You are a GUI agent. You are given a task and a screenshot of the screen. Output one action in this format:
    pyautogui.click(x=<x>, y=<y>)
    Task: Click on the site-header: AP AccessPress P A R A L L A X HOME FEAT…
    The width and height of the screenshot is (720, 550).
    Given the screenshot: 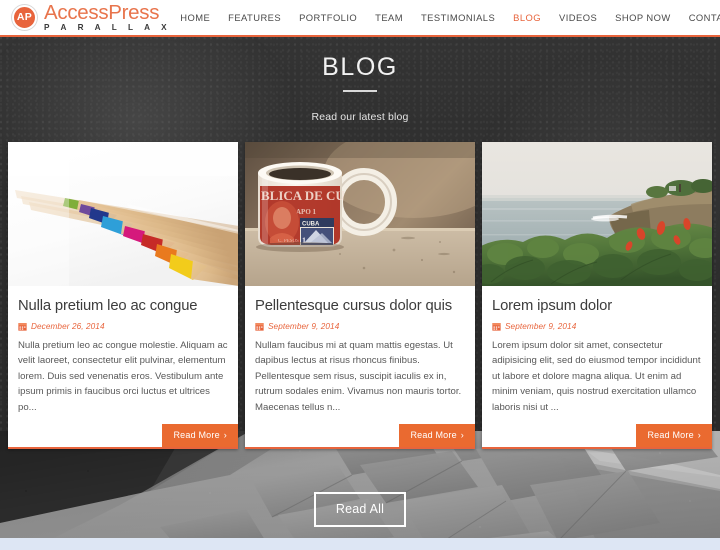 What is the action you would take?
    pyautogui.click(x=360, y=18)
    